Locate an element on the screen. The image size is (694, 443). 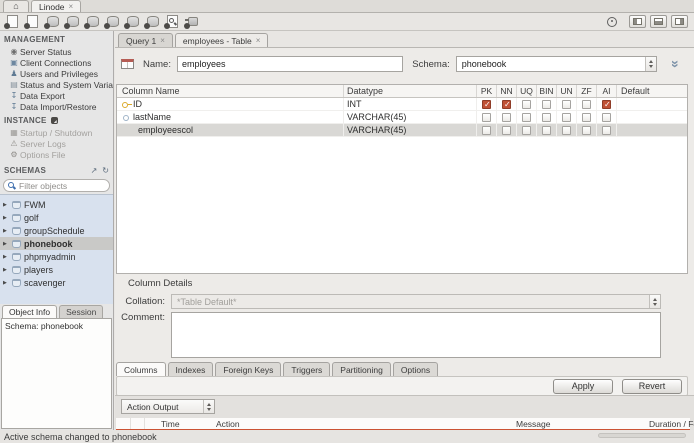
schema-filter-input is located at coordinates (59, 185).